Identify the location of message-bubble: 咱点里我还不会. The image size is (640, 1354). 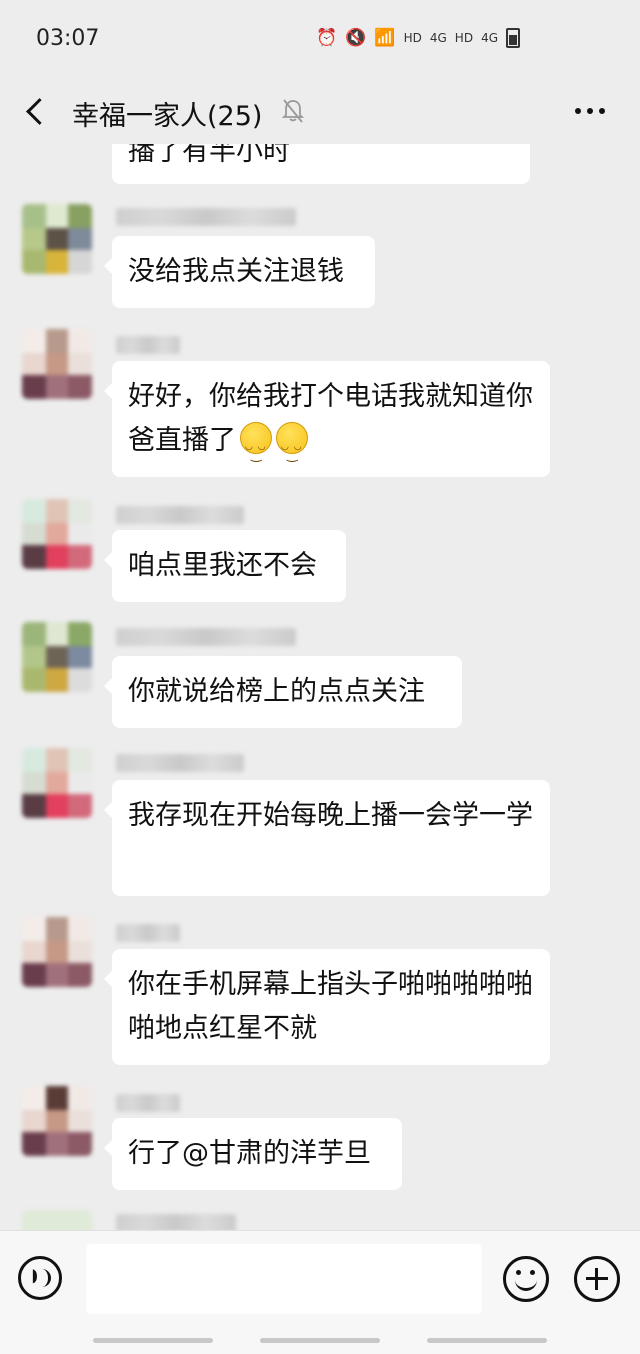
(225, 566).